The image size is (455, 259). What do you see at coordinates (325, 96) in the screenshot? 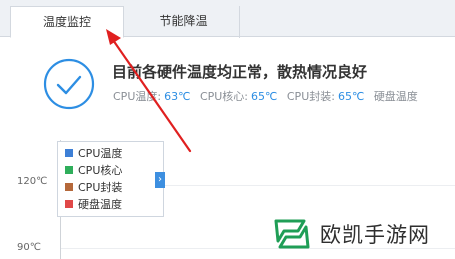
I see `reading-cpu-package: CPU封装: 65℃` at bounding box center [325, 96].